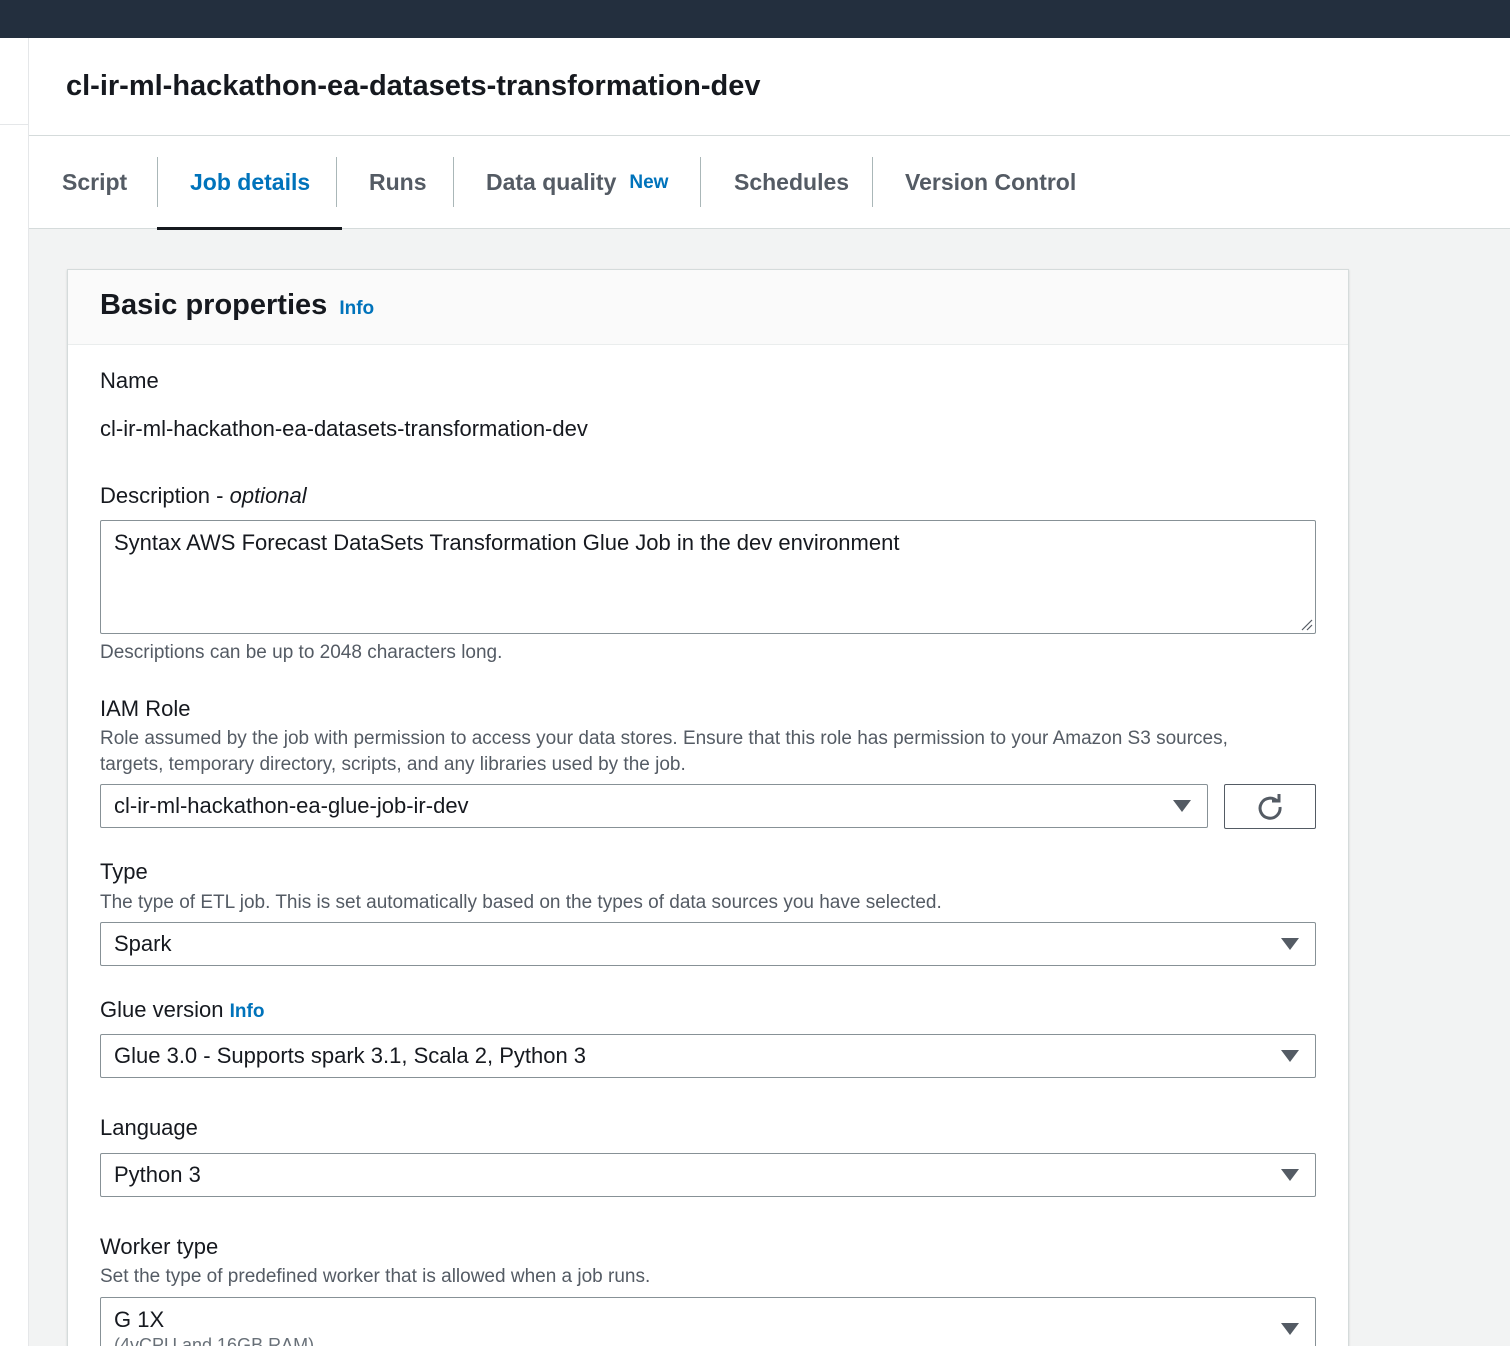 This screenshot has width=1510, height=1346. I want to click on tab-label: Version Control, so click(991, 182).